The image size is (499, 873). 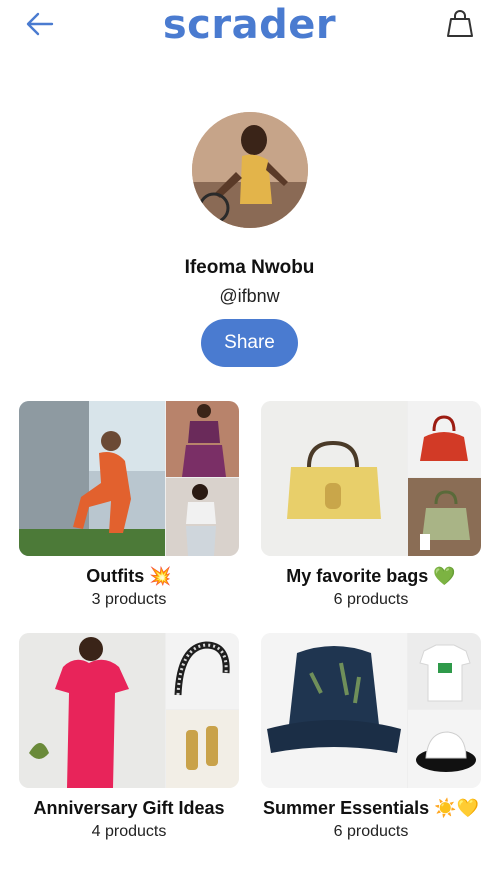 What do you see at coordinates (249, 343) in the screenshot?
I see `share-button: Share` at bounding box center [249, 343].